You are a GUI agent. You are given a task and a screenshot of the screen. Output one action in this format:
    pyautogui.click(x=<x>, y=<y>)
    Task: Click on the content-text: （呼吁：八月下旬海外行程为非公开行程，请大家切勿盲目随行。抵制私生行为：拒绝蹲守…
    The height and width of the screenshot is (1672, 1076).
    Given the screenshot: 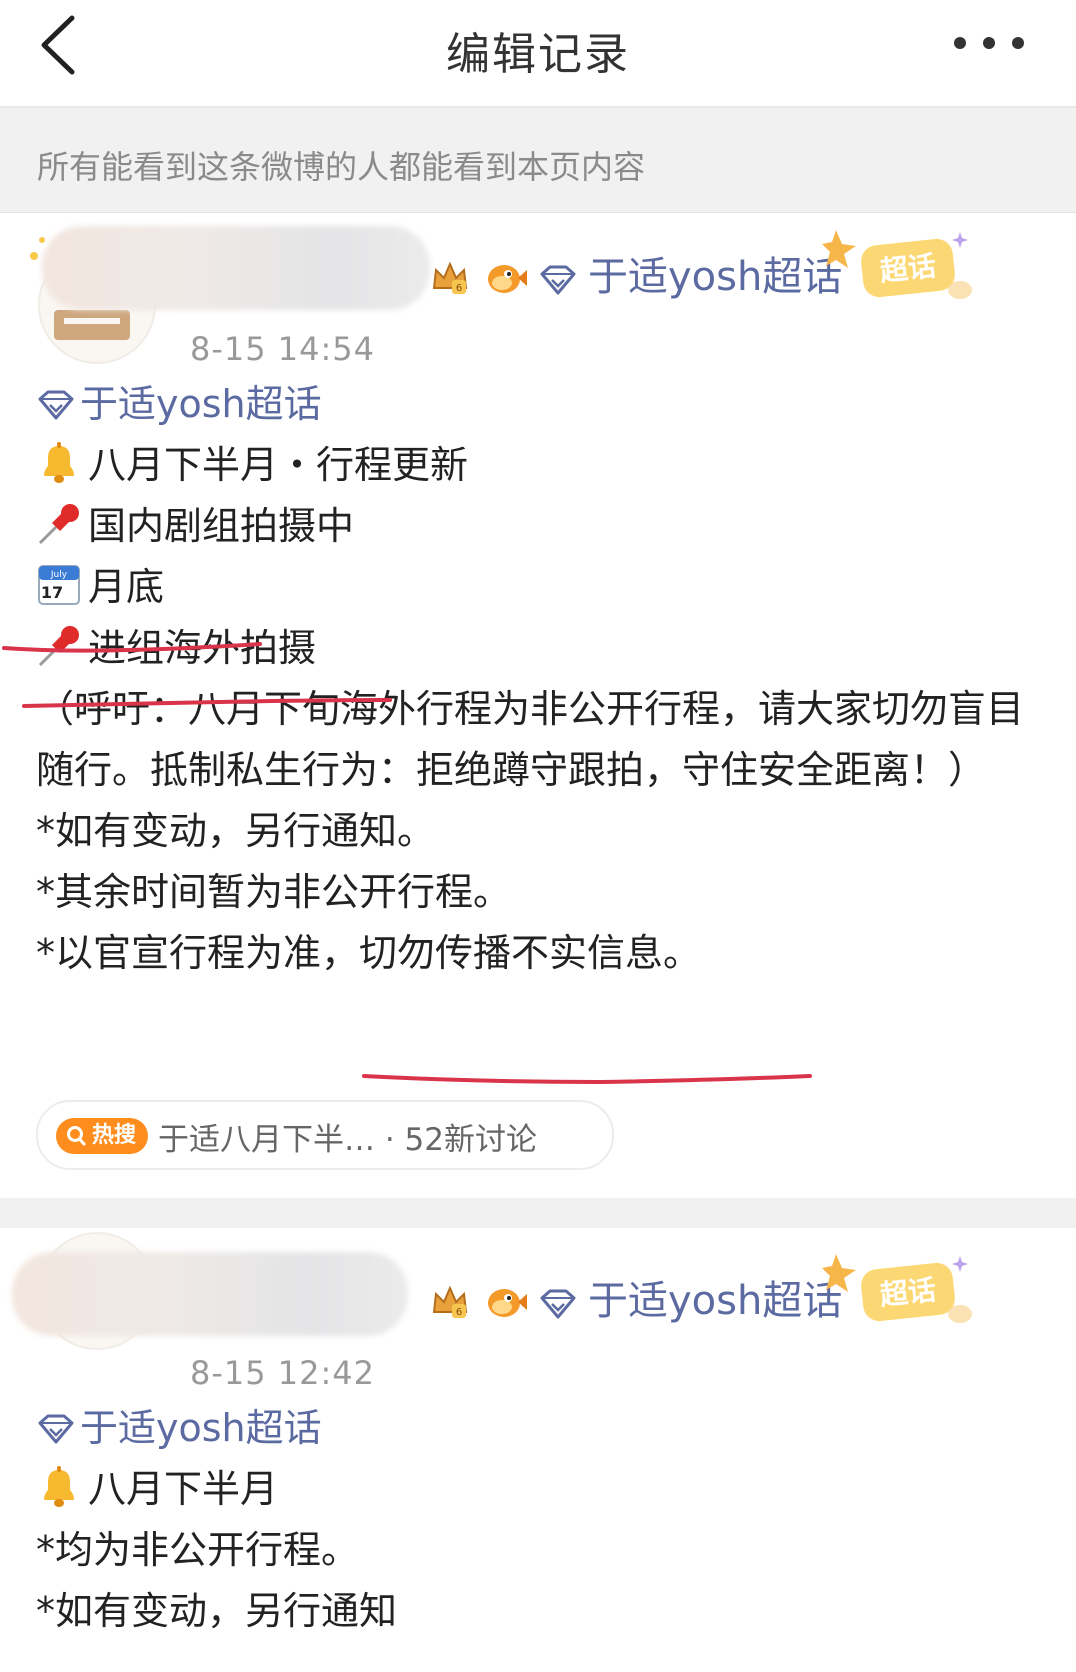 What is the action you would take?
    pyautogui.click(x=530, y=739)
    